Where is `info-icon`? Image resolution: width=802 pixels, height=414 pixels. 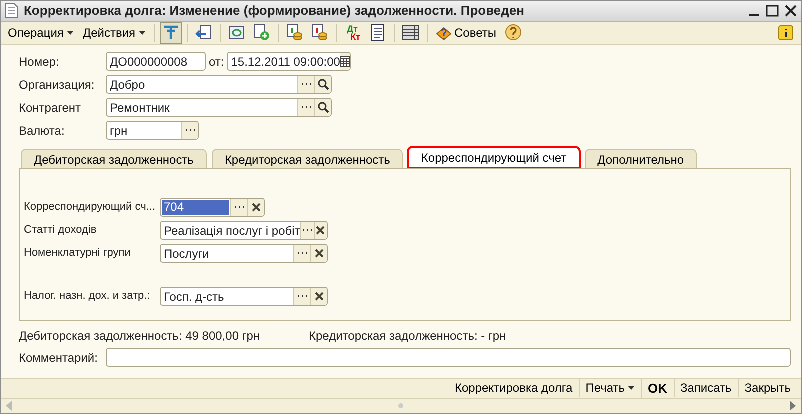 info-icon is located at coordinates (786, 32).